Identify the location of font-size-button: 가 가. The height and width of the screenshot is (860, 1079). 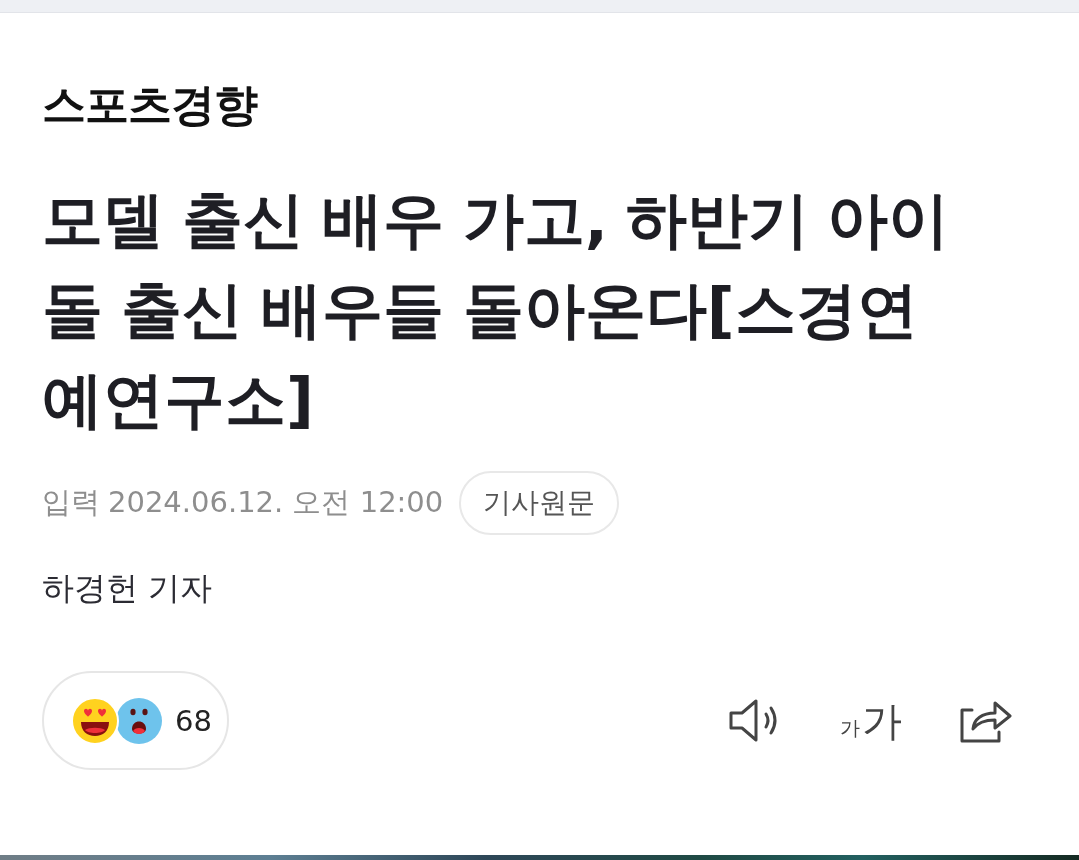
(871, 720).